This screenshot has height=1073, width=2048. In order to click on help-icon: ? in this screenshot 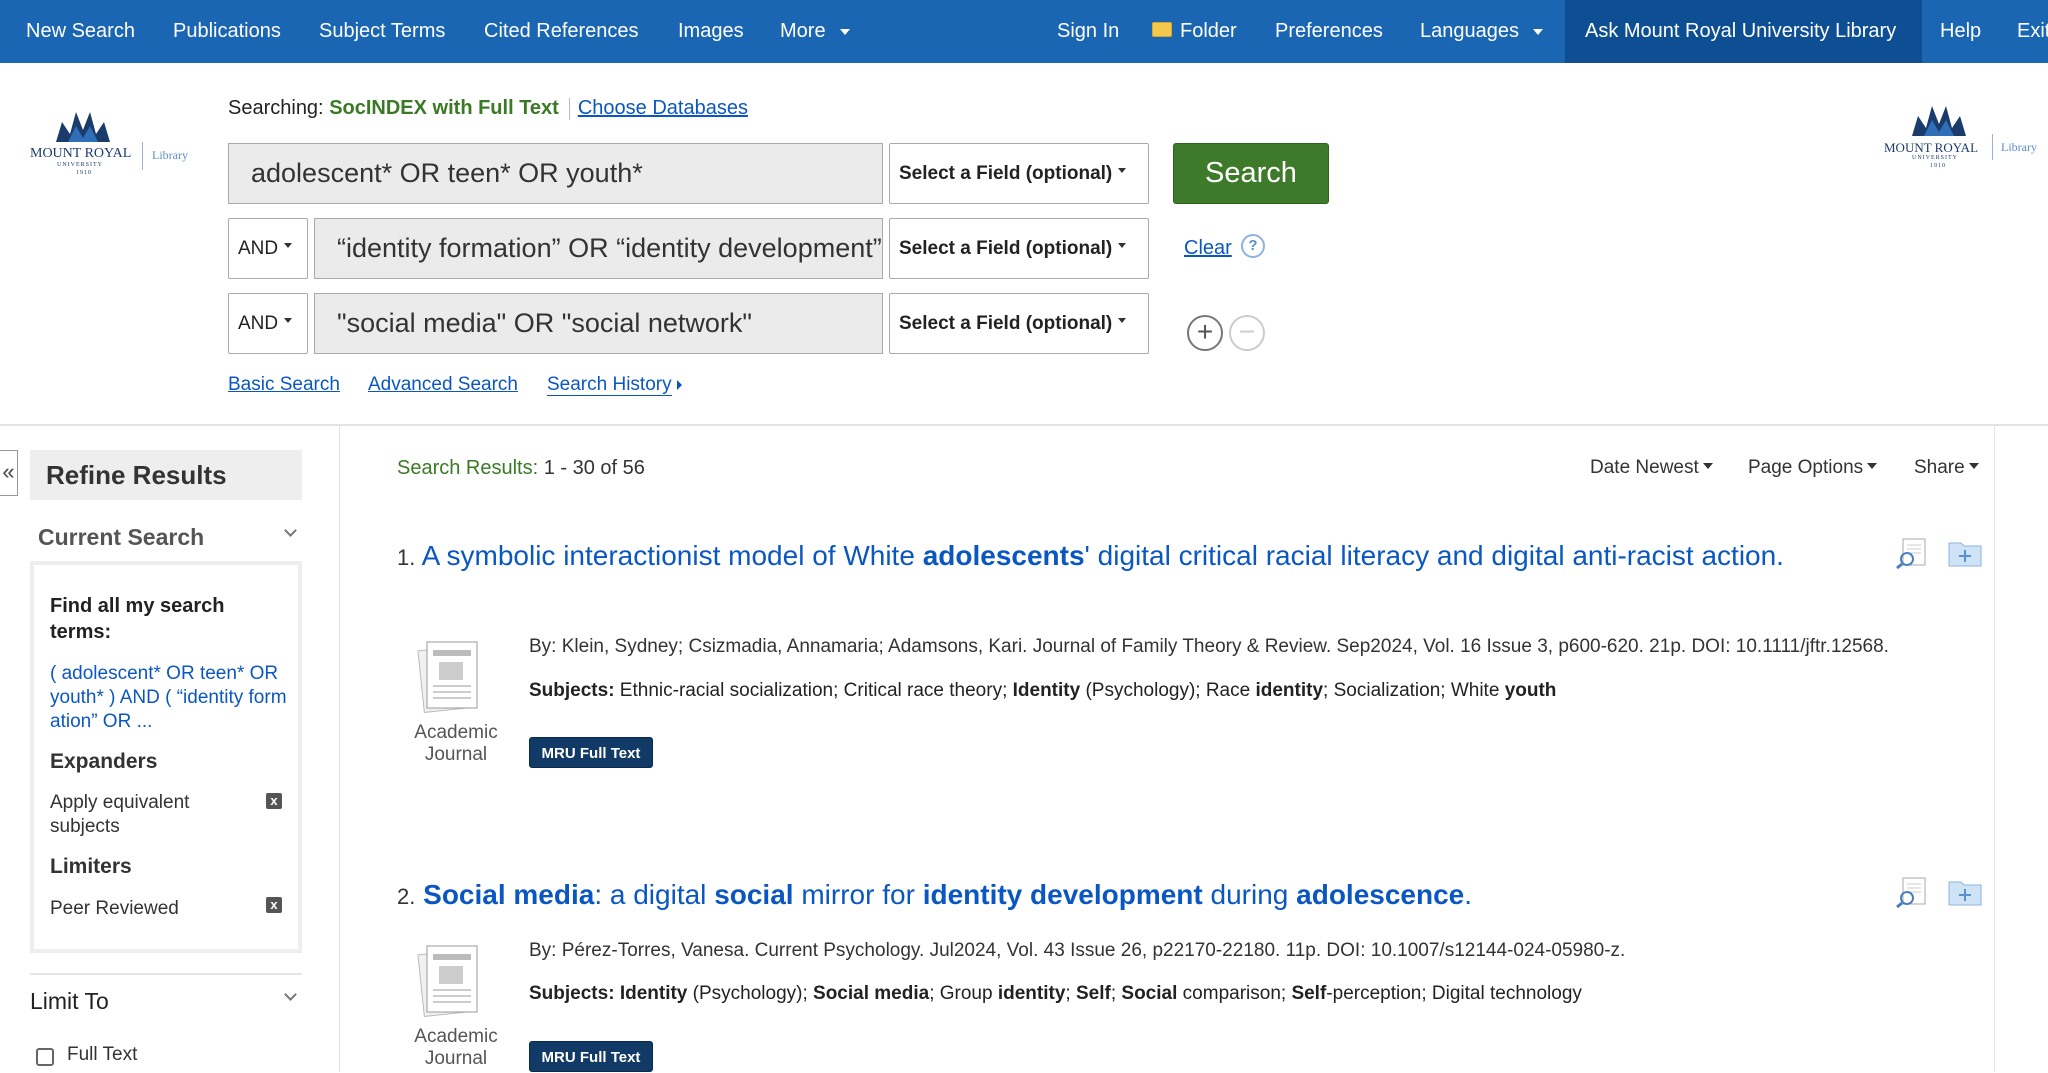, I will do `click(1253, 246)`.